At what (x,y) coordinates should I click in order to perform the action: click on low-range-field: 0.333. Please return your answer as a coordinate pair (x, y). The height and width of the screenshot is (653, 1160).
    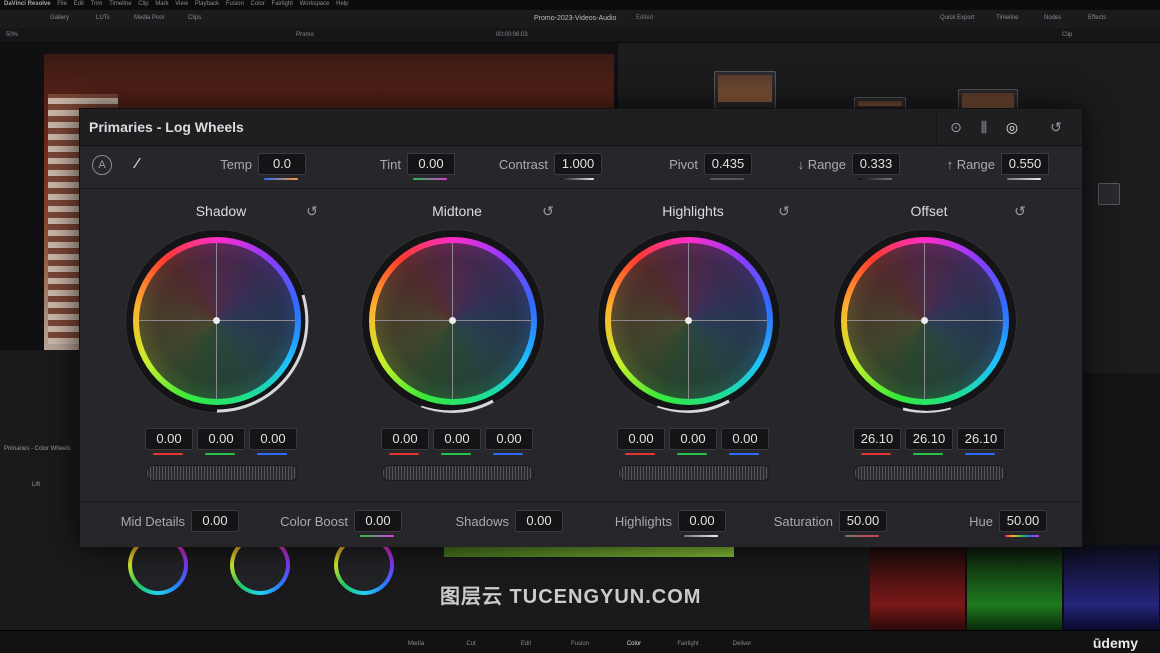
    Looking at the image, I should click on (876, 164).